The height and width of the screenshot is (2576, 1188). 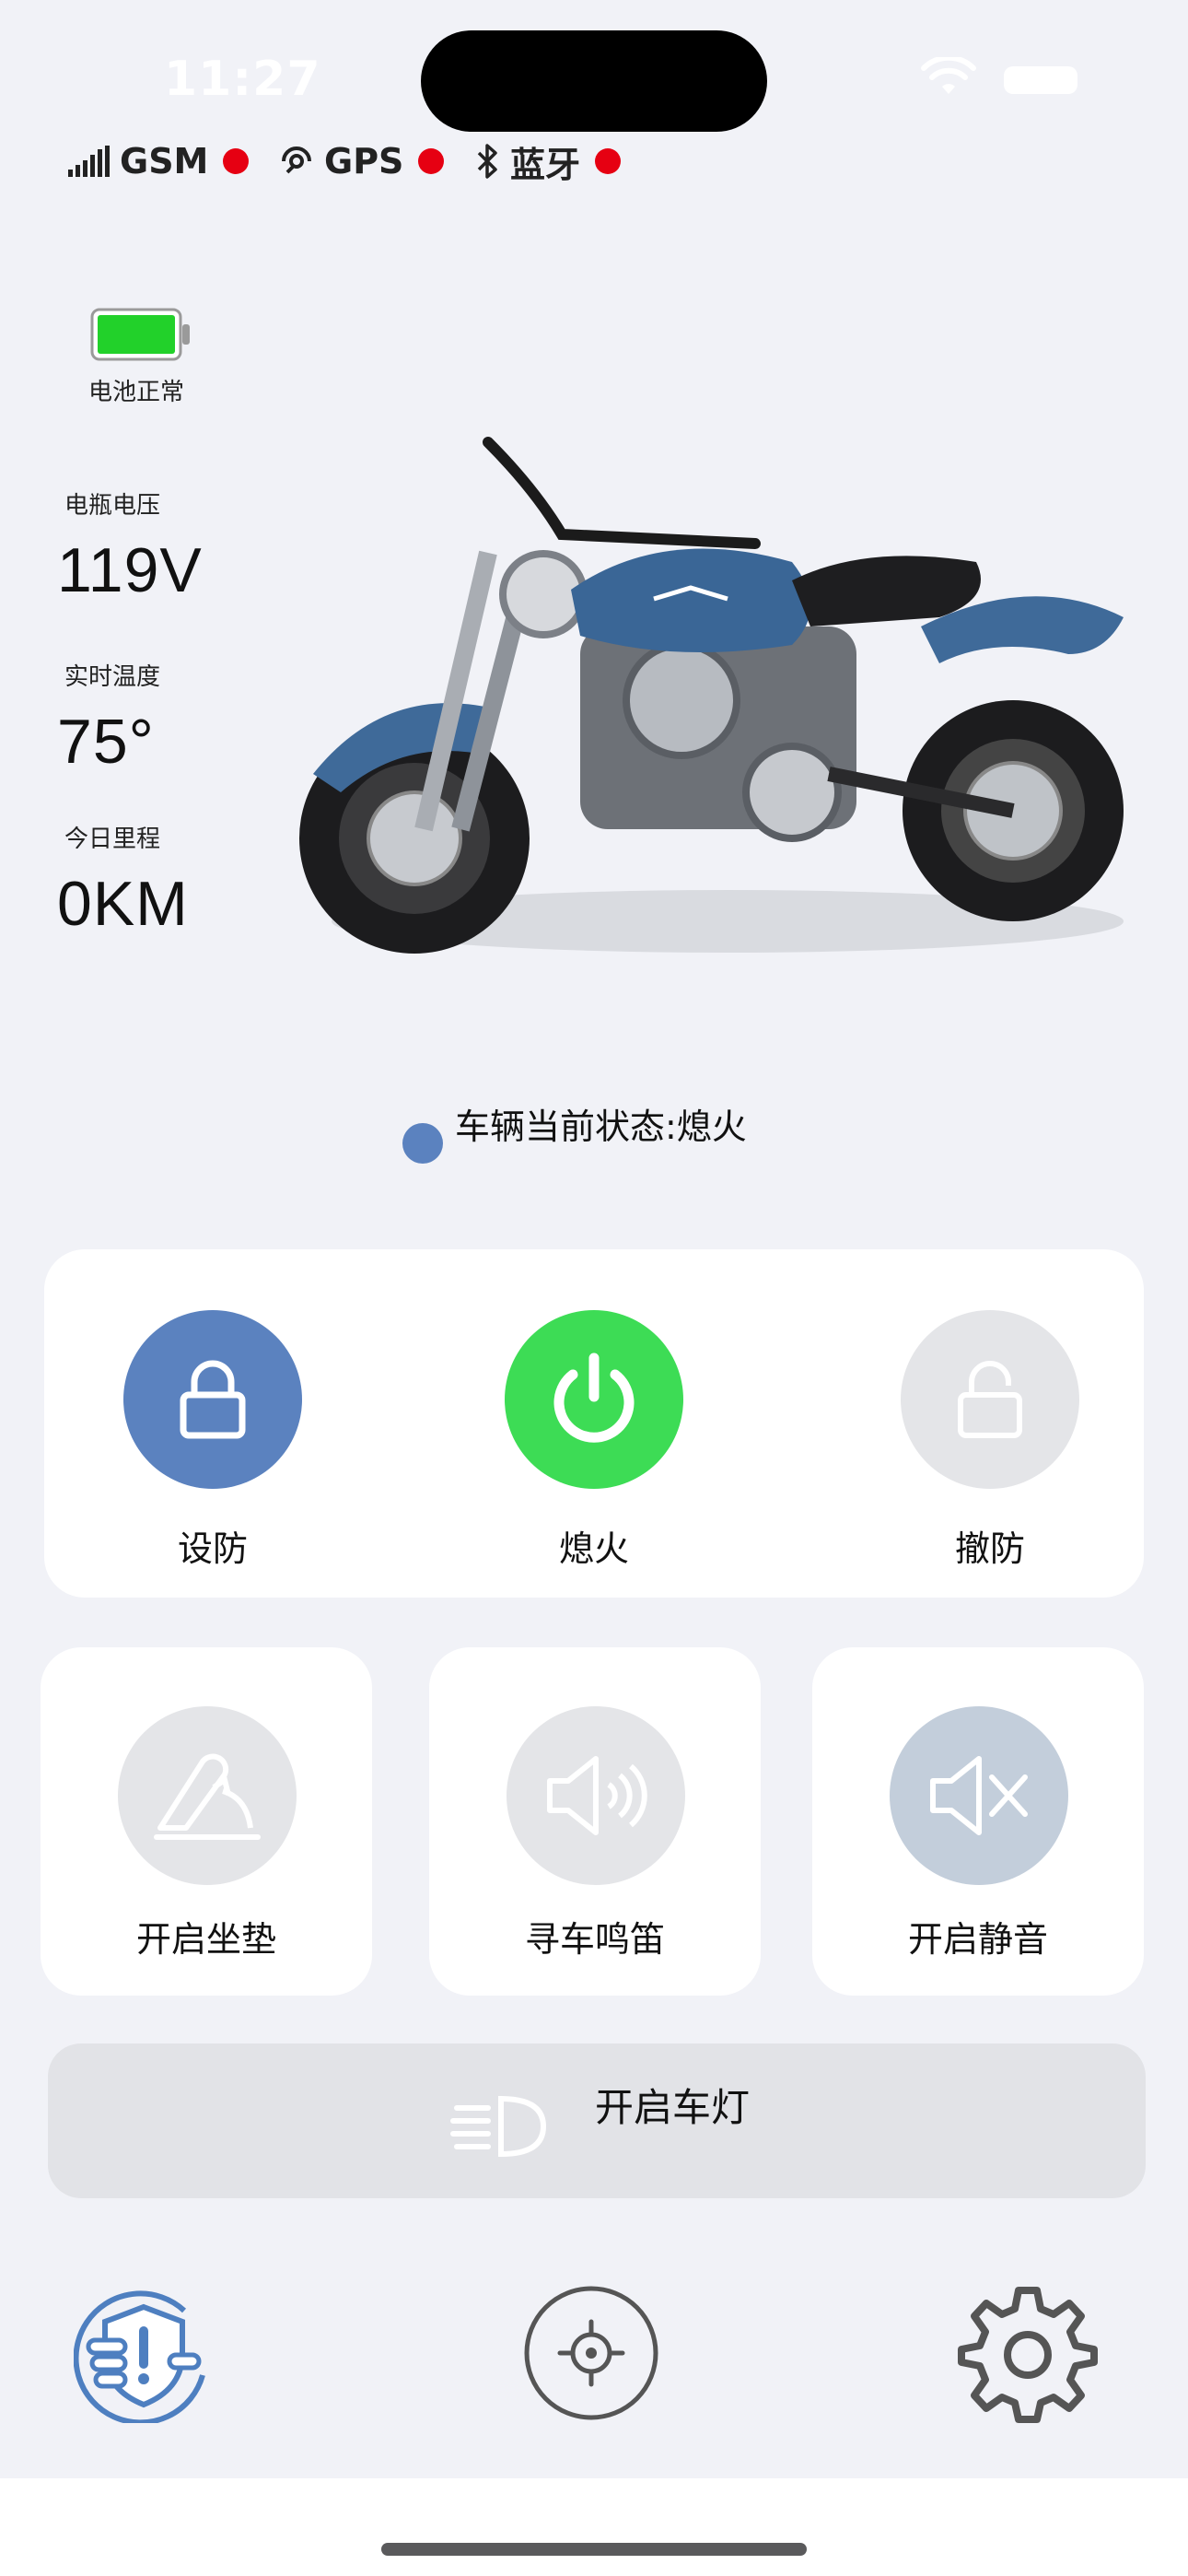 I want to click on bluetooth-icon, so click(x=487, y=161).